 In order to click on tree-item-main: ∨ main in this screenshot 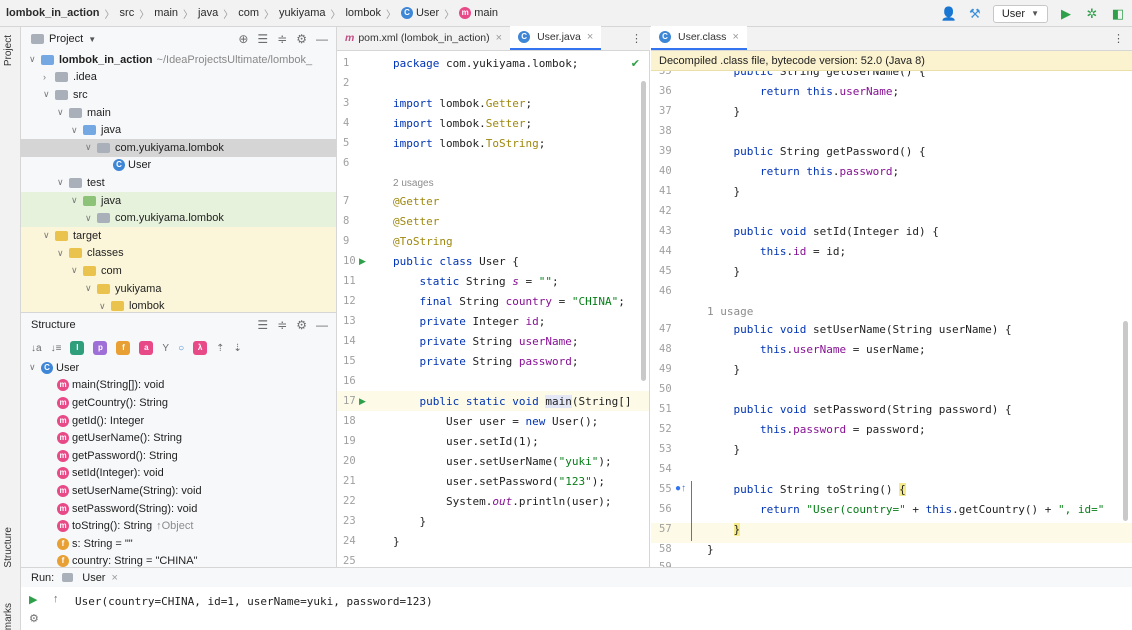, I will do `click(178, 113)`.